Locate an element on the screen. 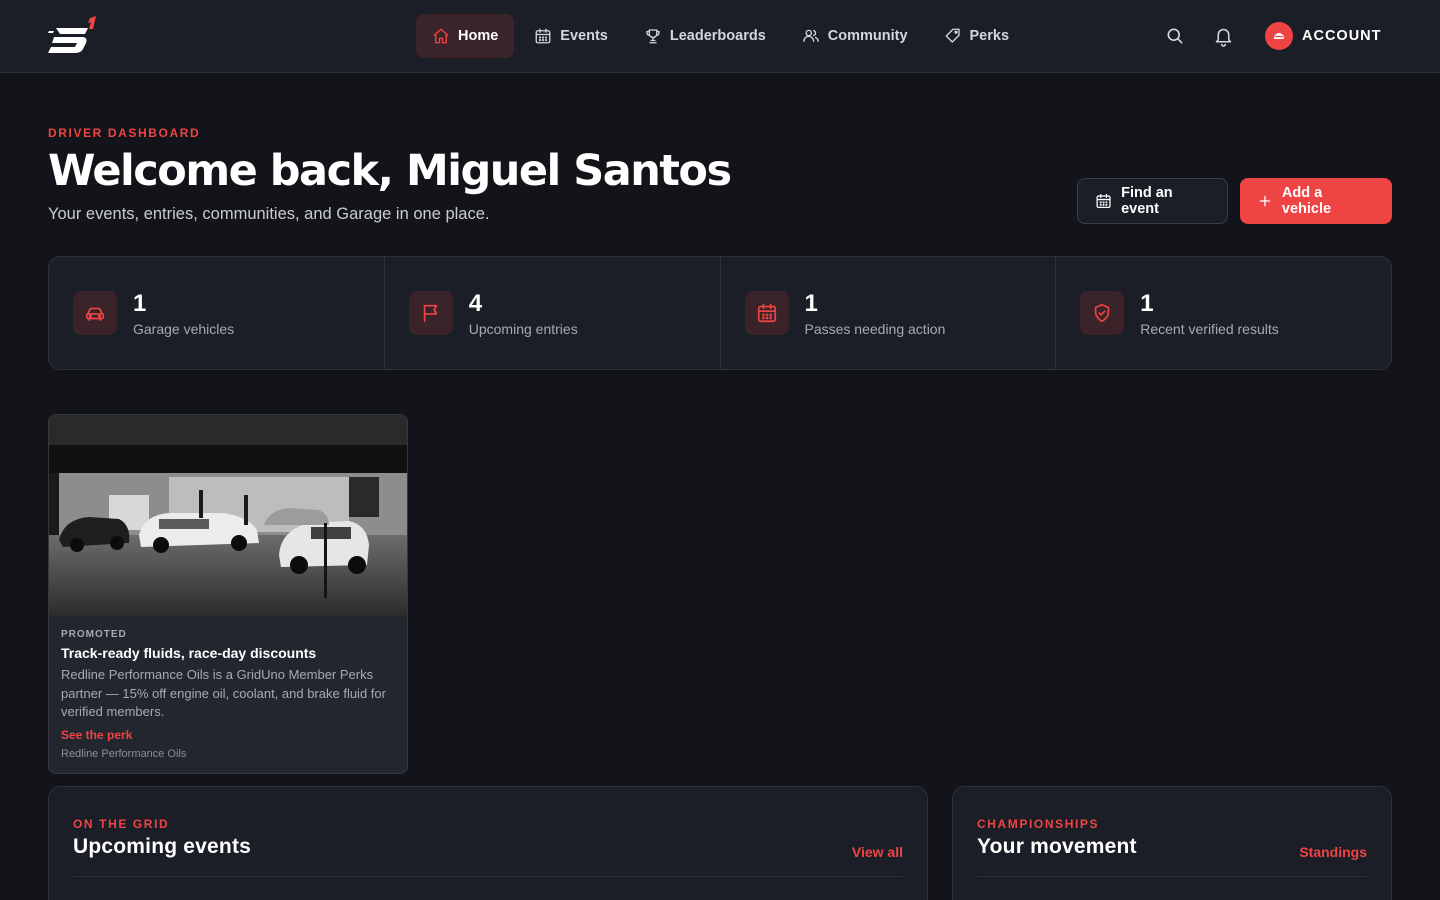 This screenshot has height=900, width=1440. promo-sponsor: Redline Performance Oils is located at coordinates (124, 754).